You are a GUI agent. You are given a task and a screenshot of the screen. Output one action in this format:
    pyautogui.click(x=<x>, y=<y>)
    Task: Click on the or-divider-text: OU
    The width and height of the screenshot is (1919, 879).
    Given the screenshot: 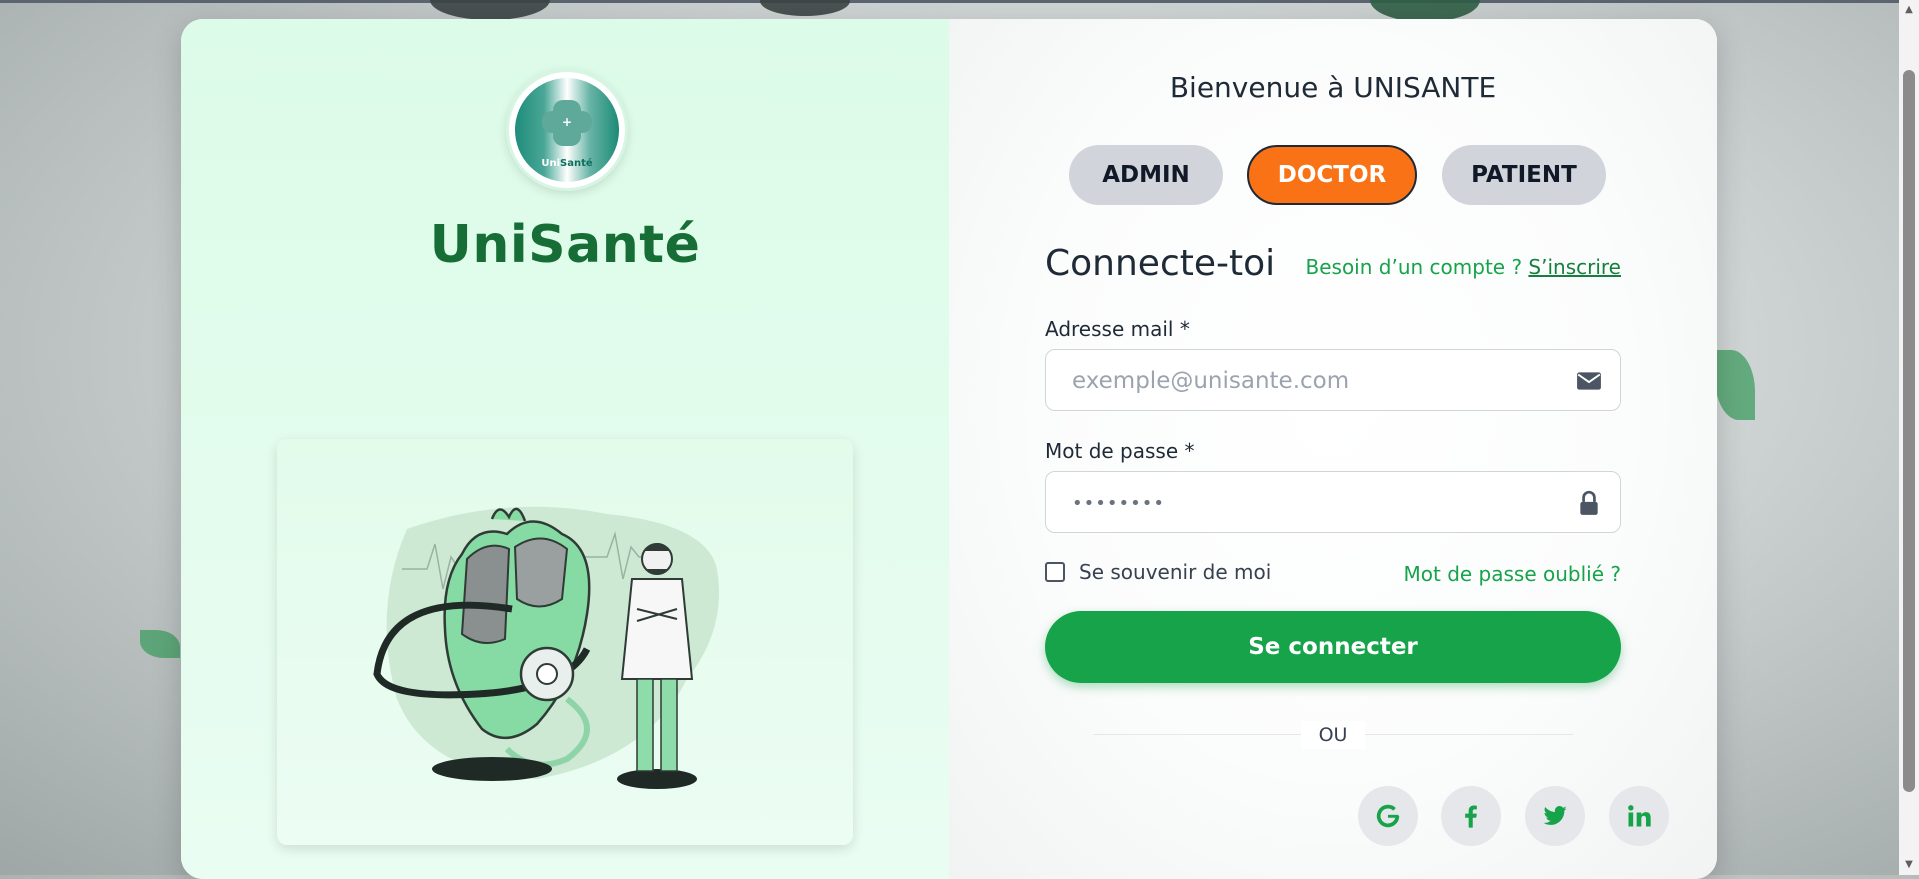 What is the action you would take?
    pyautogui.click(x=1333, y=735)
    